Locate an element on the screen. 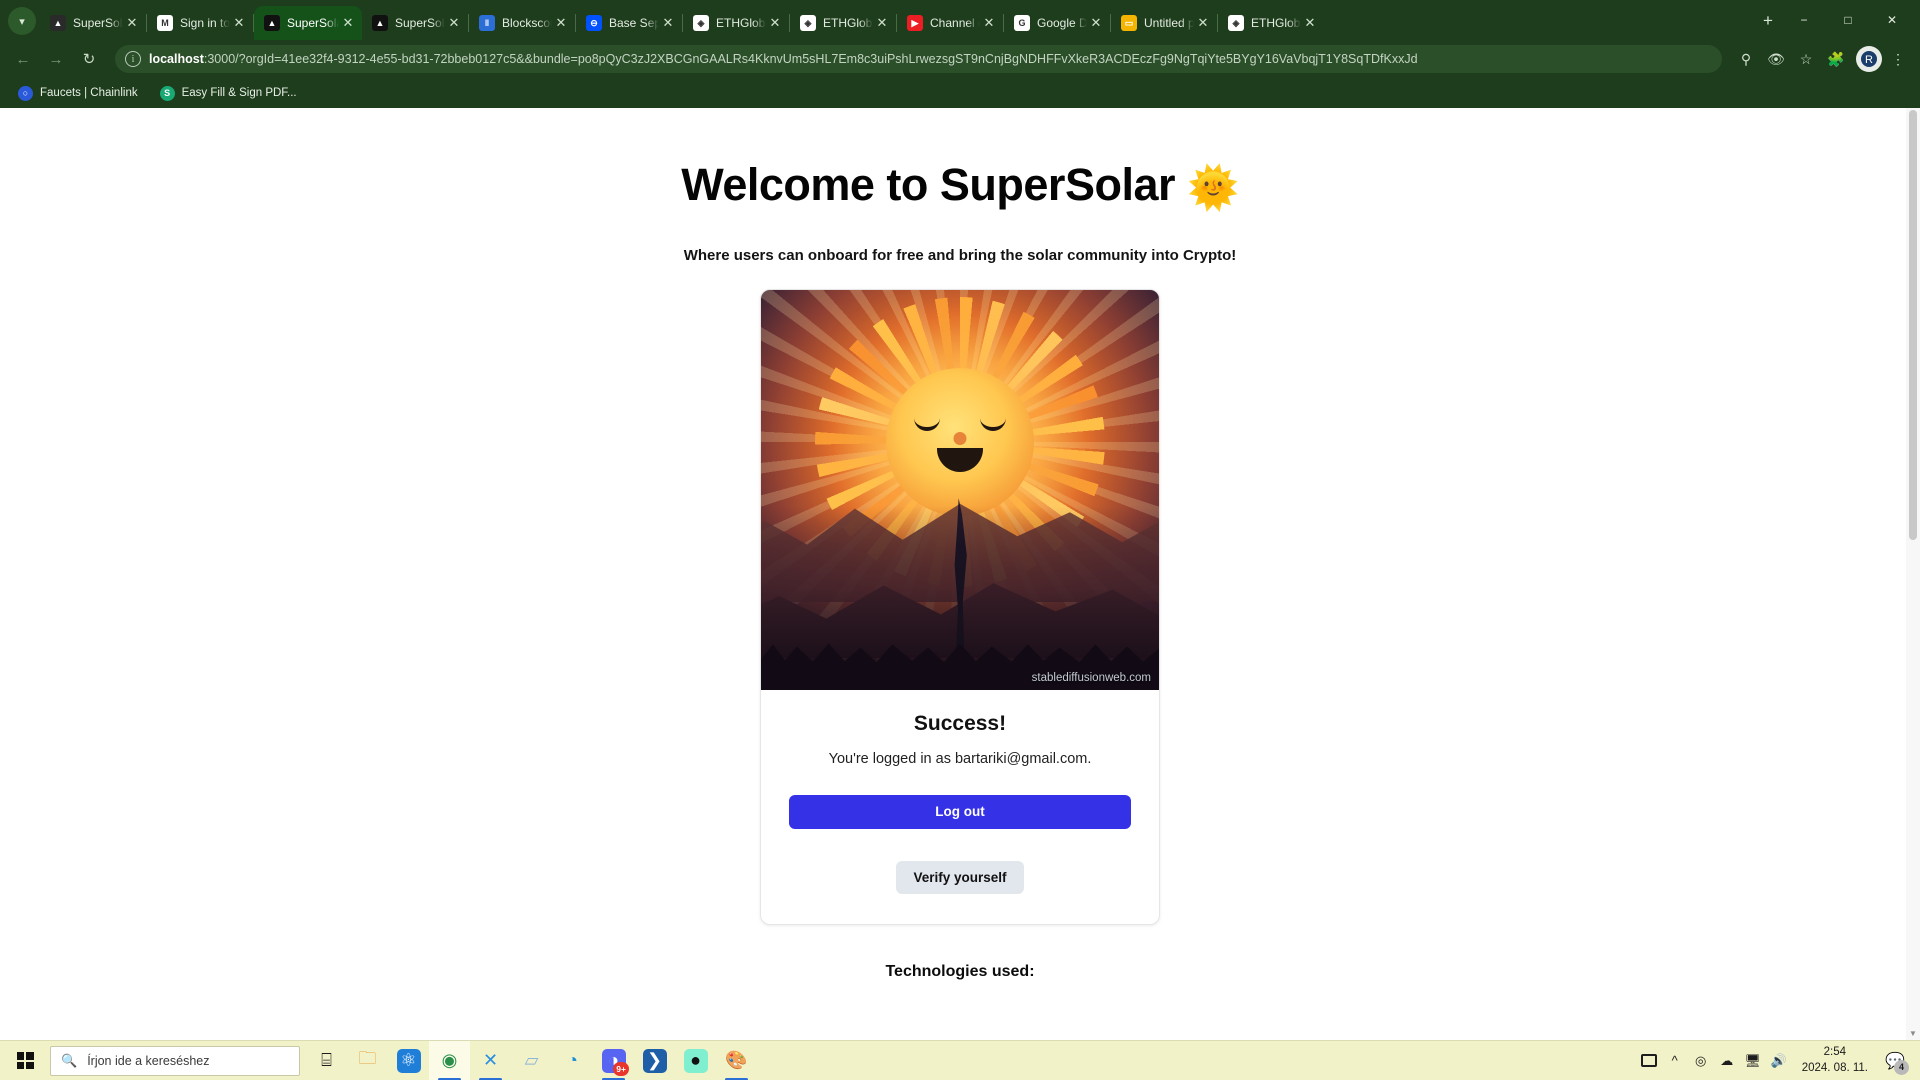 The width and height of the screenshot is (1920, 1080). third-party-cookie-blocked-icon: 👁 is located at coordinates (1776, 59).